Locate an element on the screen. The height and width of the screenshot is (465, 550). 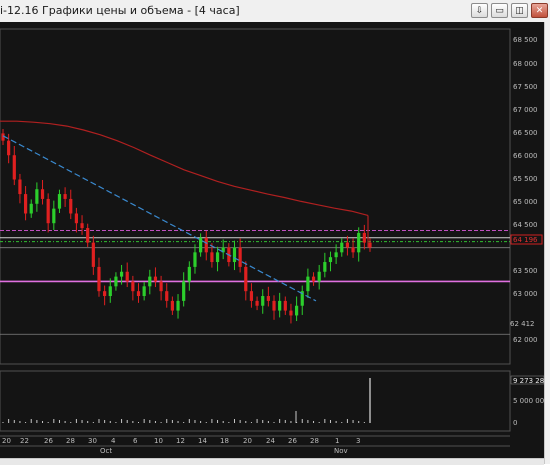
moving-average-line is located at coordinates (184, 168).